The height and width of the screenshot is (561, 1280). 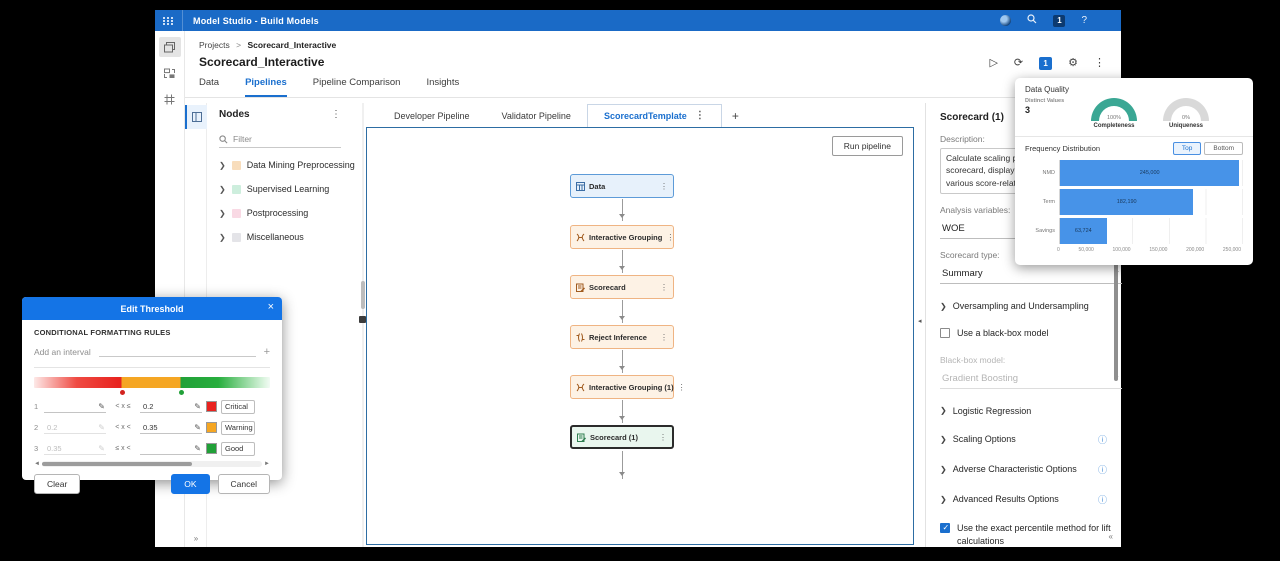 I want to click on pipeline-tab-validator: Validator Pipeline, so click(x=536, y=116).